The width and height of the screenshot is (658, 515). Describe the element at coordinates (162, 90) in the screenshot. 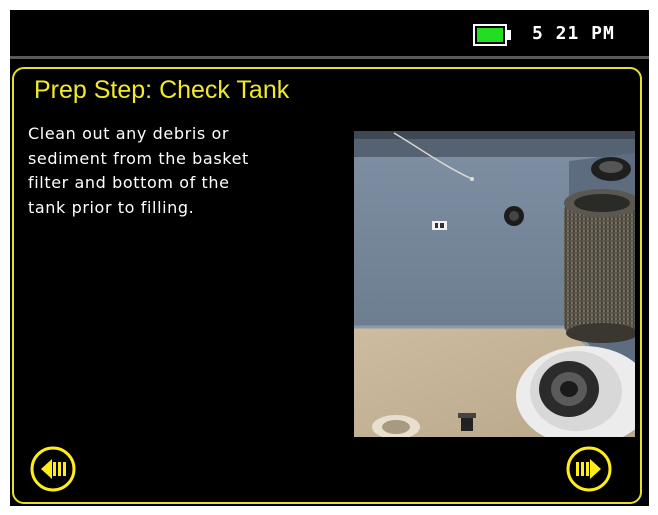

I see `page-title: Prep Step: Check Tank` at that location.